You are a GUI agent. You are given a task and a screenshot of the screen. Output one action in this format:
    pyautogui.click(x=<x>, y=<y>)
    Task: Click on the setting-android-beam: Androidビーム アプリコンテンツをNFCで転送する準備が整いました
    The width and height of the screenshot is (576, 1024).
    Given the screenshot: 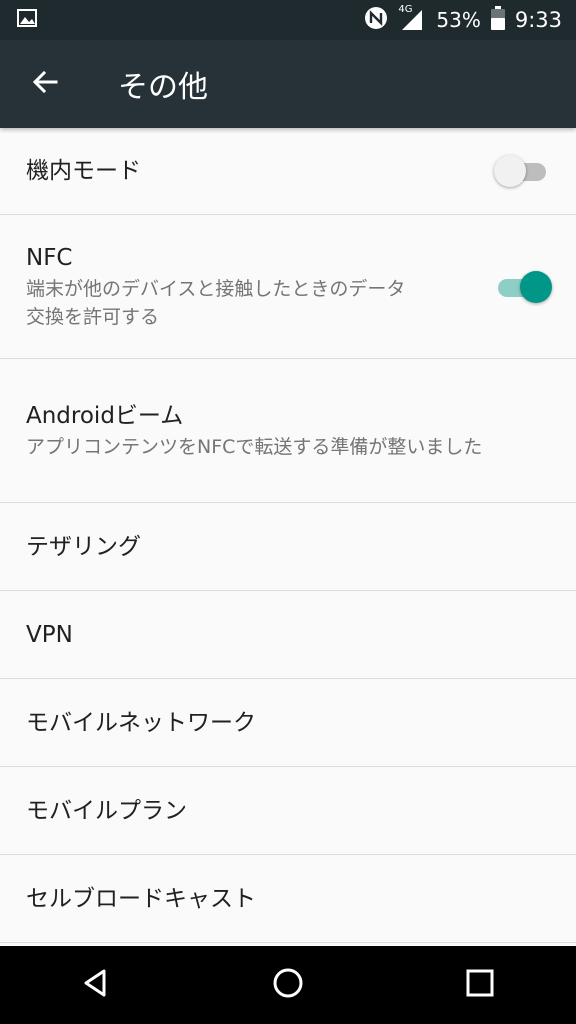 What is the action you would take?
    pyautogui.click(x=288, y=431)
    